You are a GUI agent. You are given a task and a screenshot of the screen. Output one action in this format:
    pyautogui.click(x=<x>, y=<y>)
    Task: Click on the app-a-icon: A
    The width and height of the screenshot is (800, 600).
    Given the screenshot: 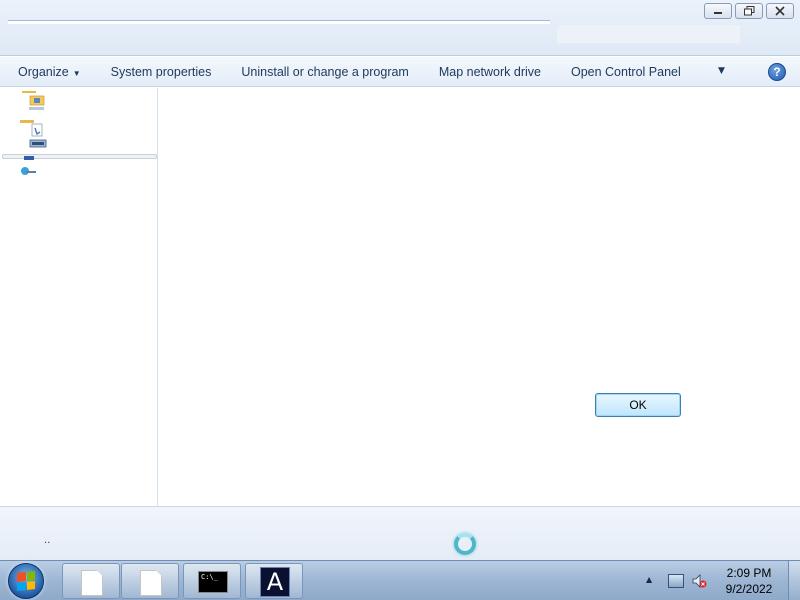 What is the action you would take?
    pyautogui.click(x=275, y=582)
    